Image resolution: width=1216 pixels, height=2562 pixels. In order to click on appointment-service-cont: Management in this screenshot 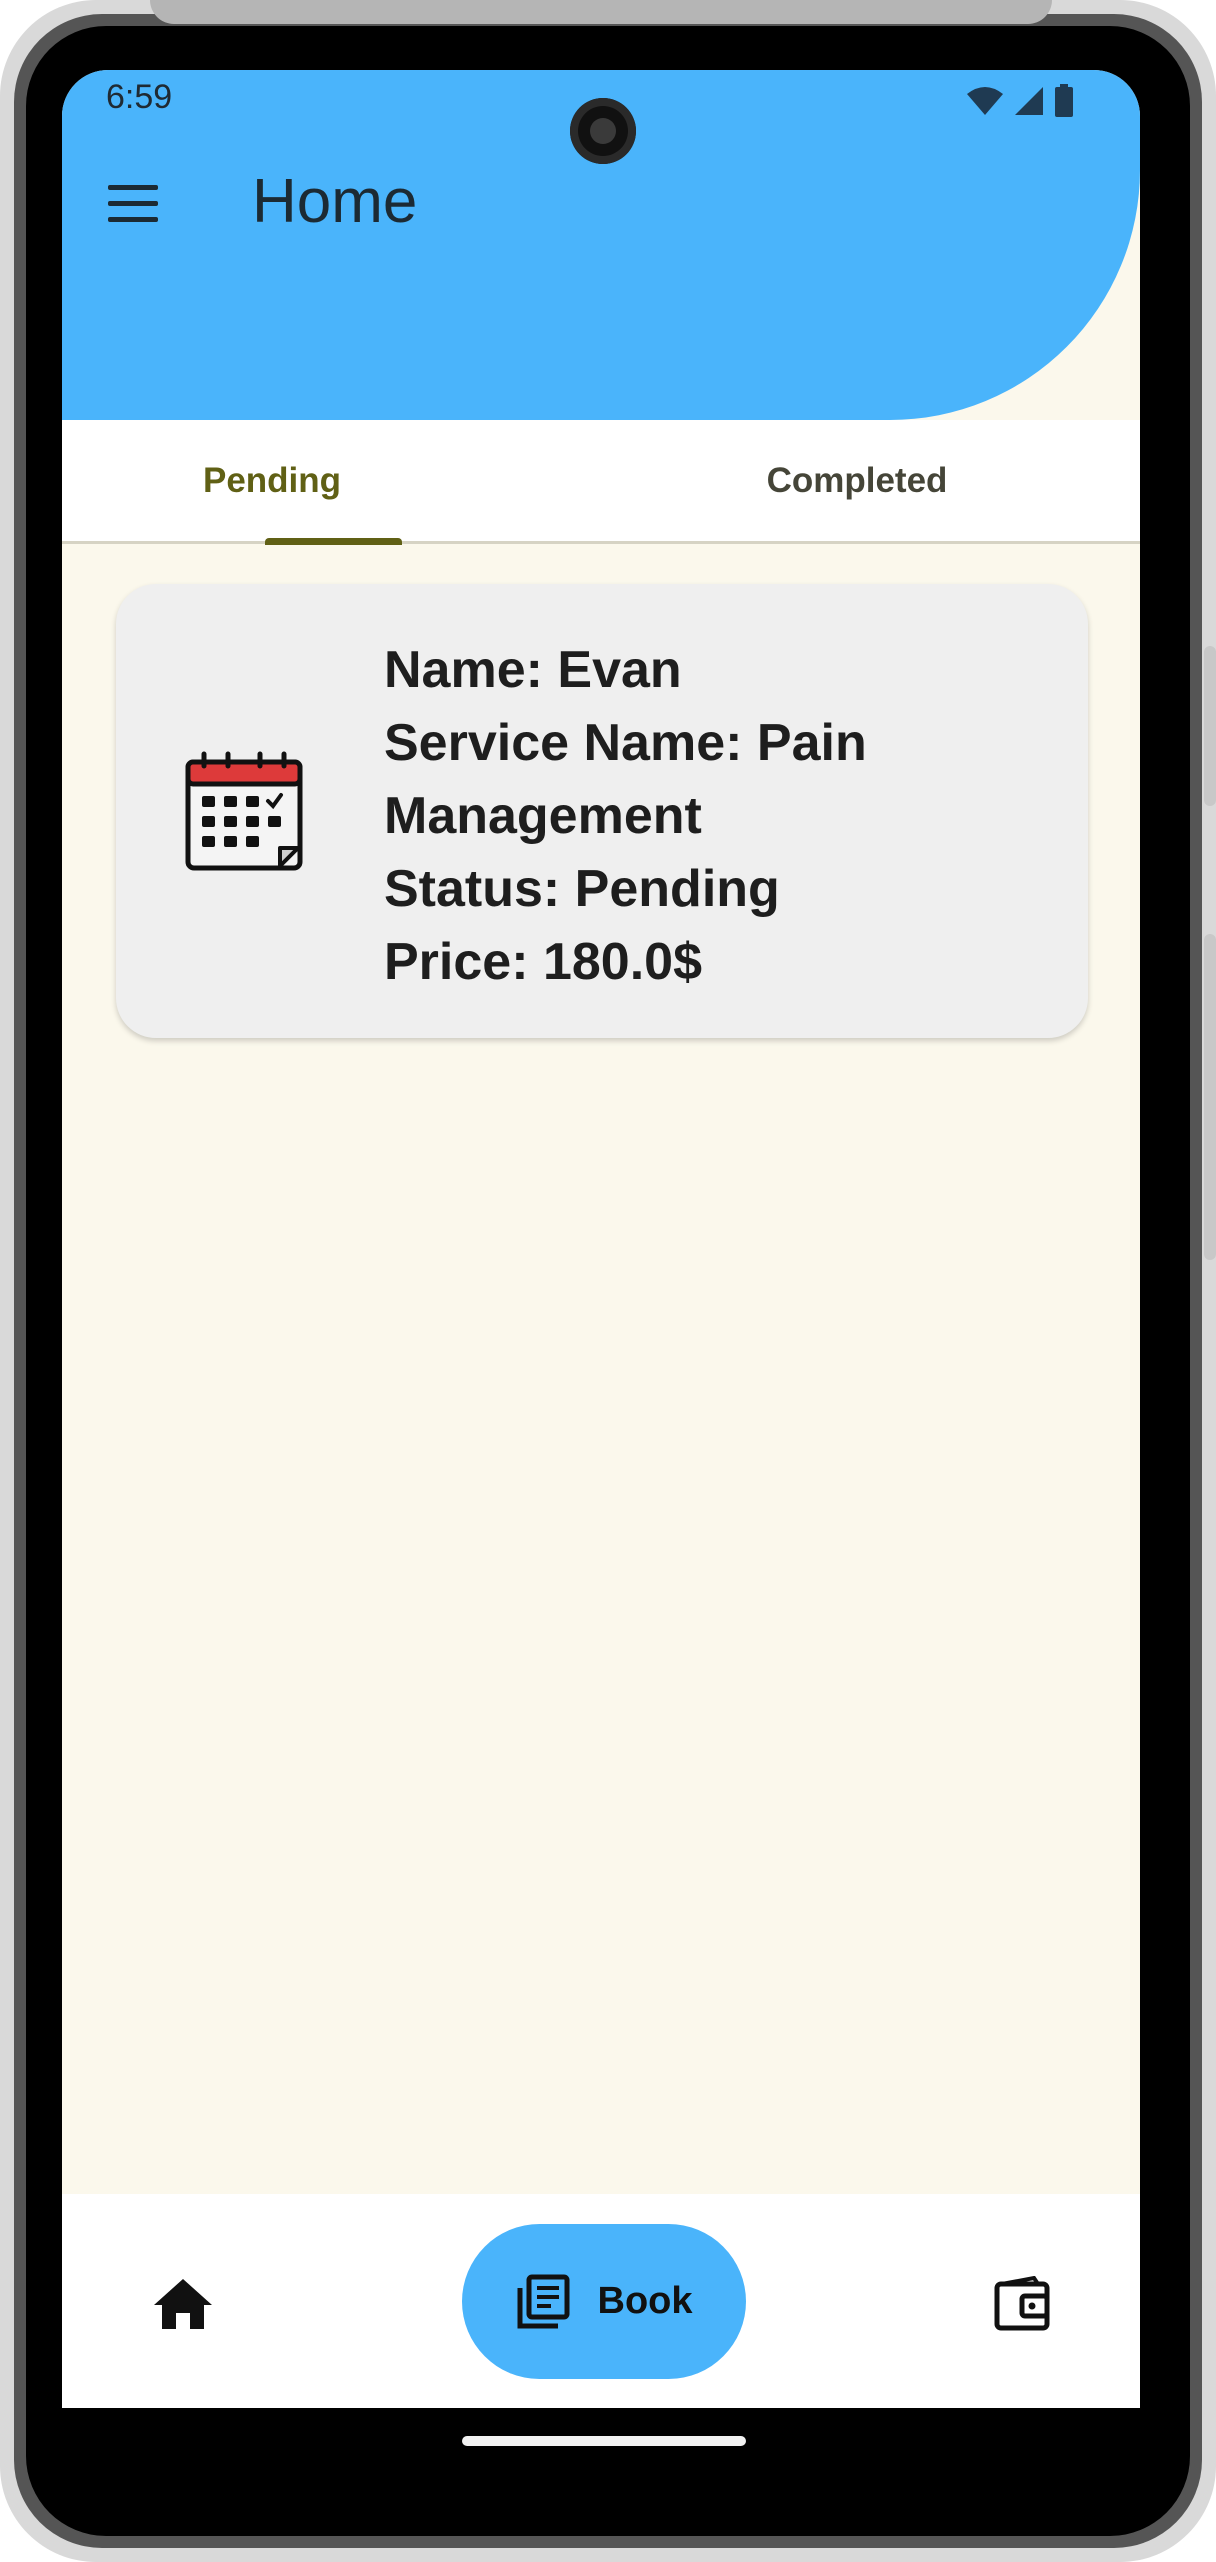, I will do `click(543, 816)`.